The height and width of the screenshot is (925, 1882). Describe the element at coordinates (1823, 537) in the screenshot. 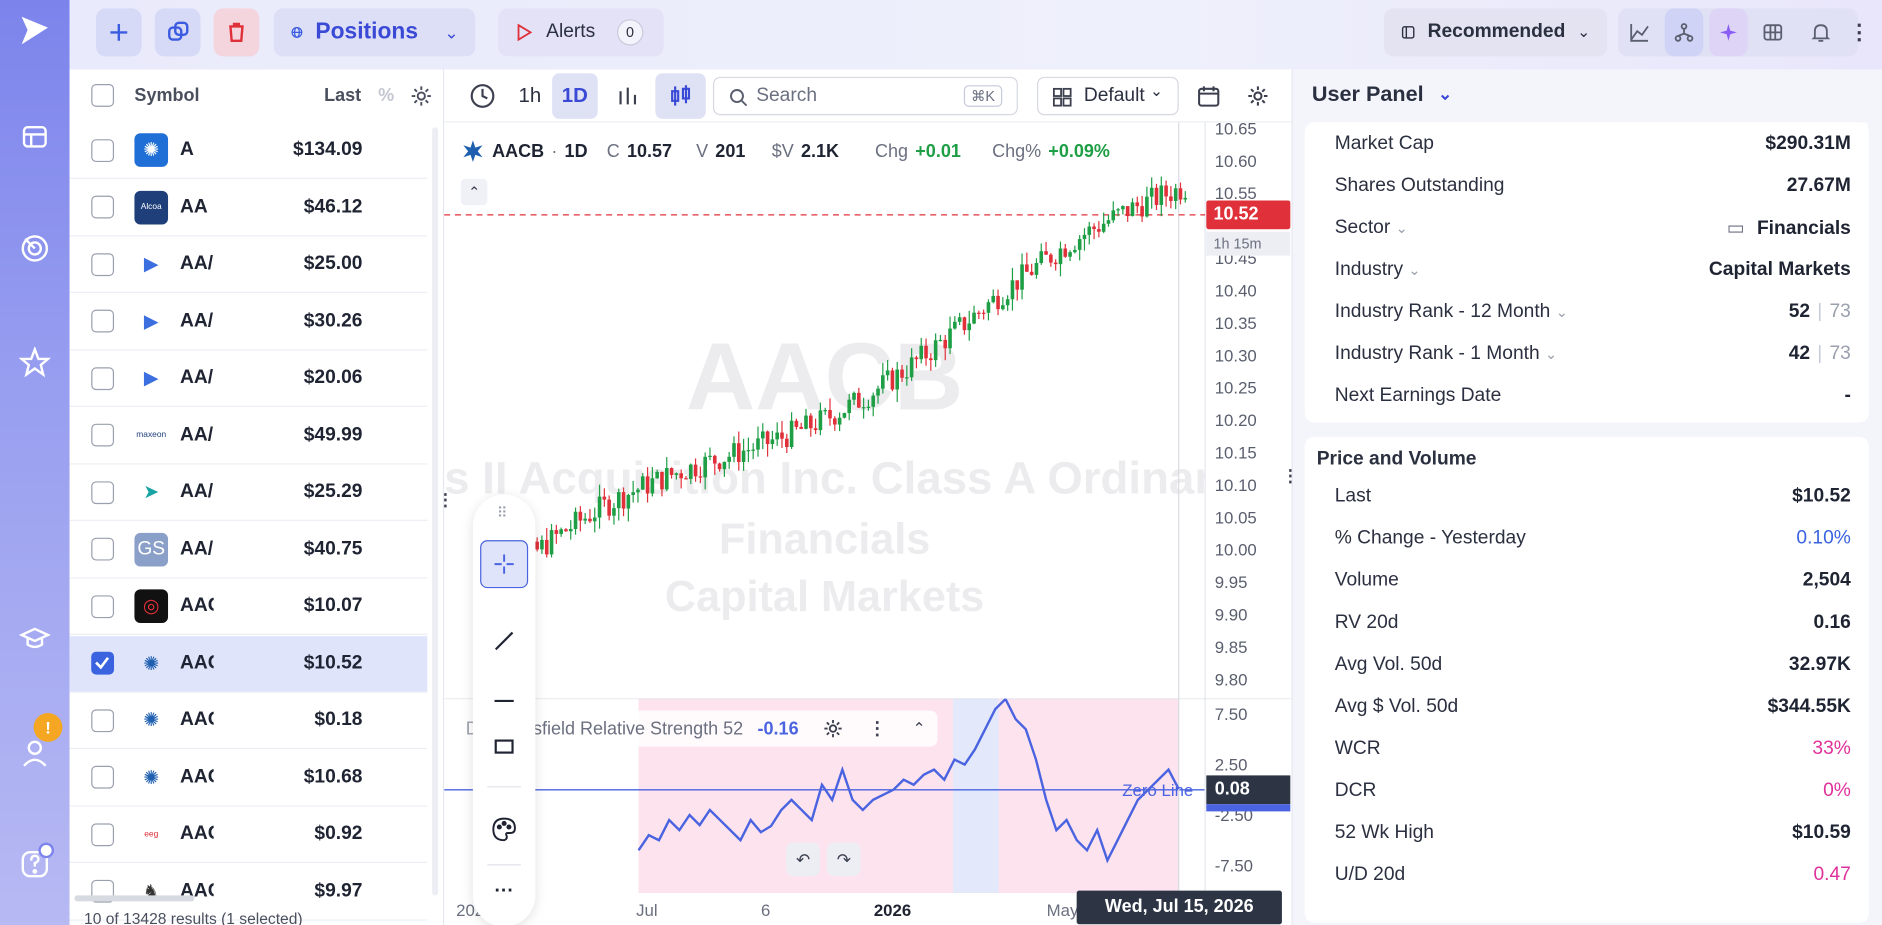

I see `metric-value: 0.10%` at that location.